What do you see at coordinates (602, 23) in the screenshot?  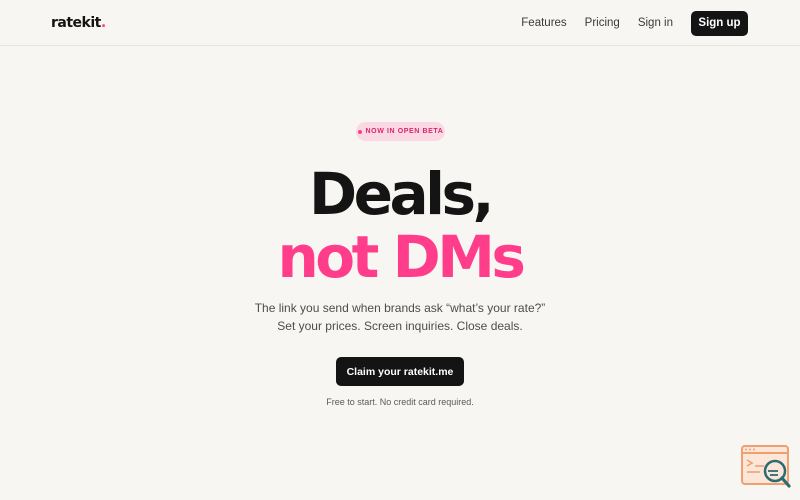 I see `nav-link-pricing: Pricing` at bounding box center [602, 23].